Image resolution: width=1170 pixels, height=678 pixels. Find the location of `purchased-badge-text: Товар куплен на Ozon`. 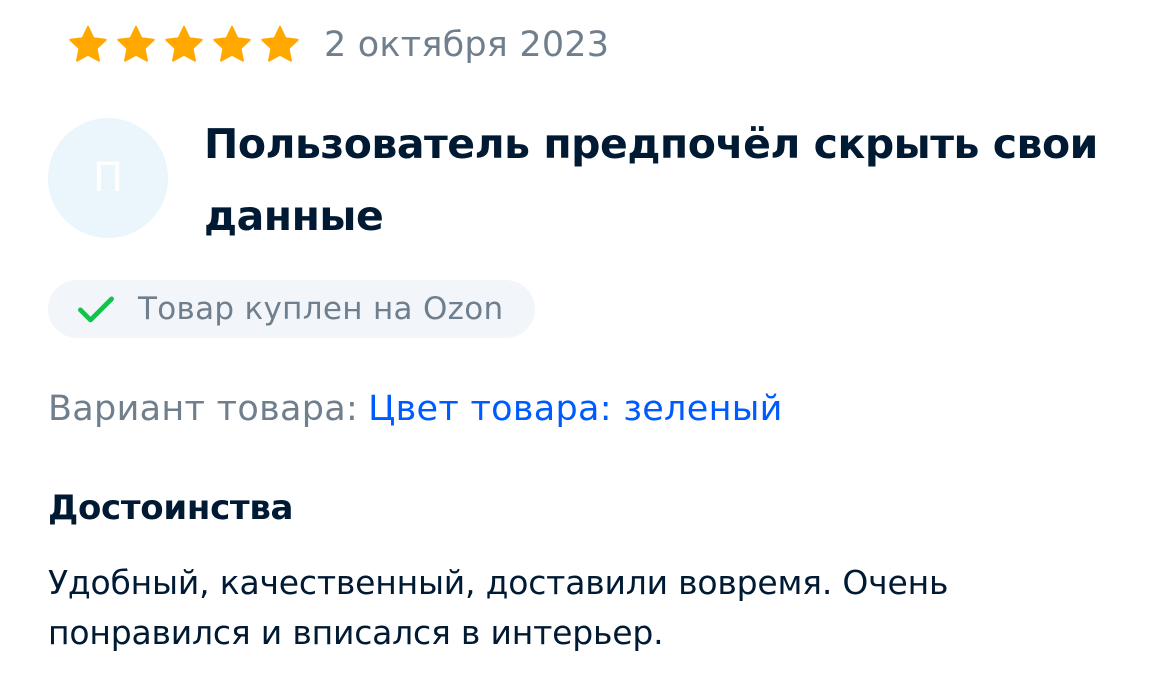

purchased-badge-text: Товар куплен на Ozon is located at coordinates (321, 309).